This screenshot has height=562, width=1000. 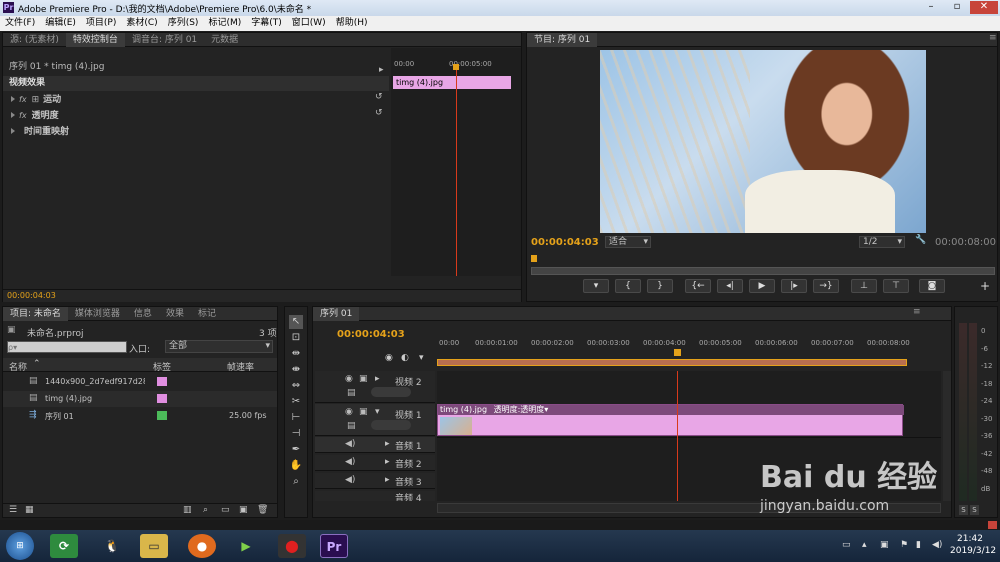 What do you see at coordinates (202, 546) in the screenshot?
I see `taskbar-firefox-icon: ●` at bounding box center [202, 546].